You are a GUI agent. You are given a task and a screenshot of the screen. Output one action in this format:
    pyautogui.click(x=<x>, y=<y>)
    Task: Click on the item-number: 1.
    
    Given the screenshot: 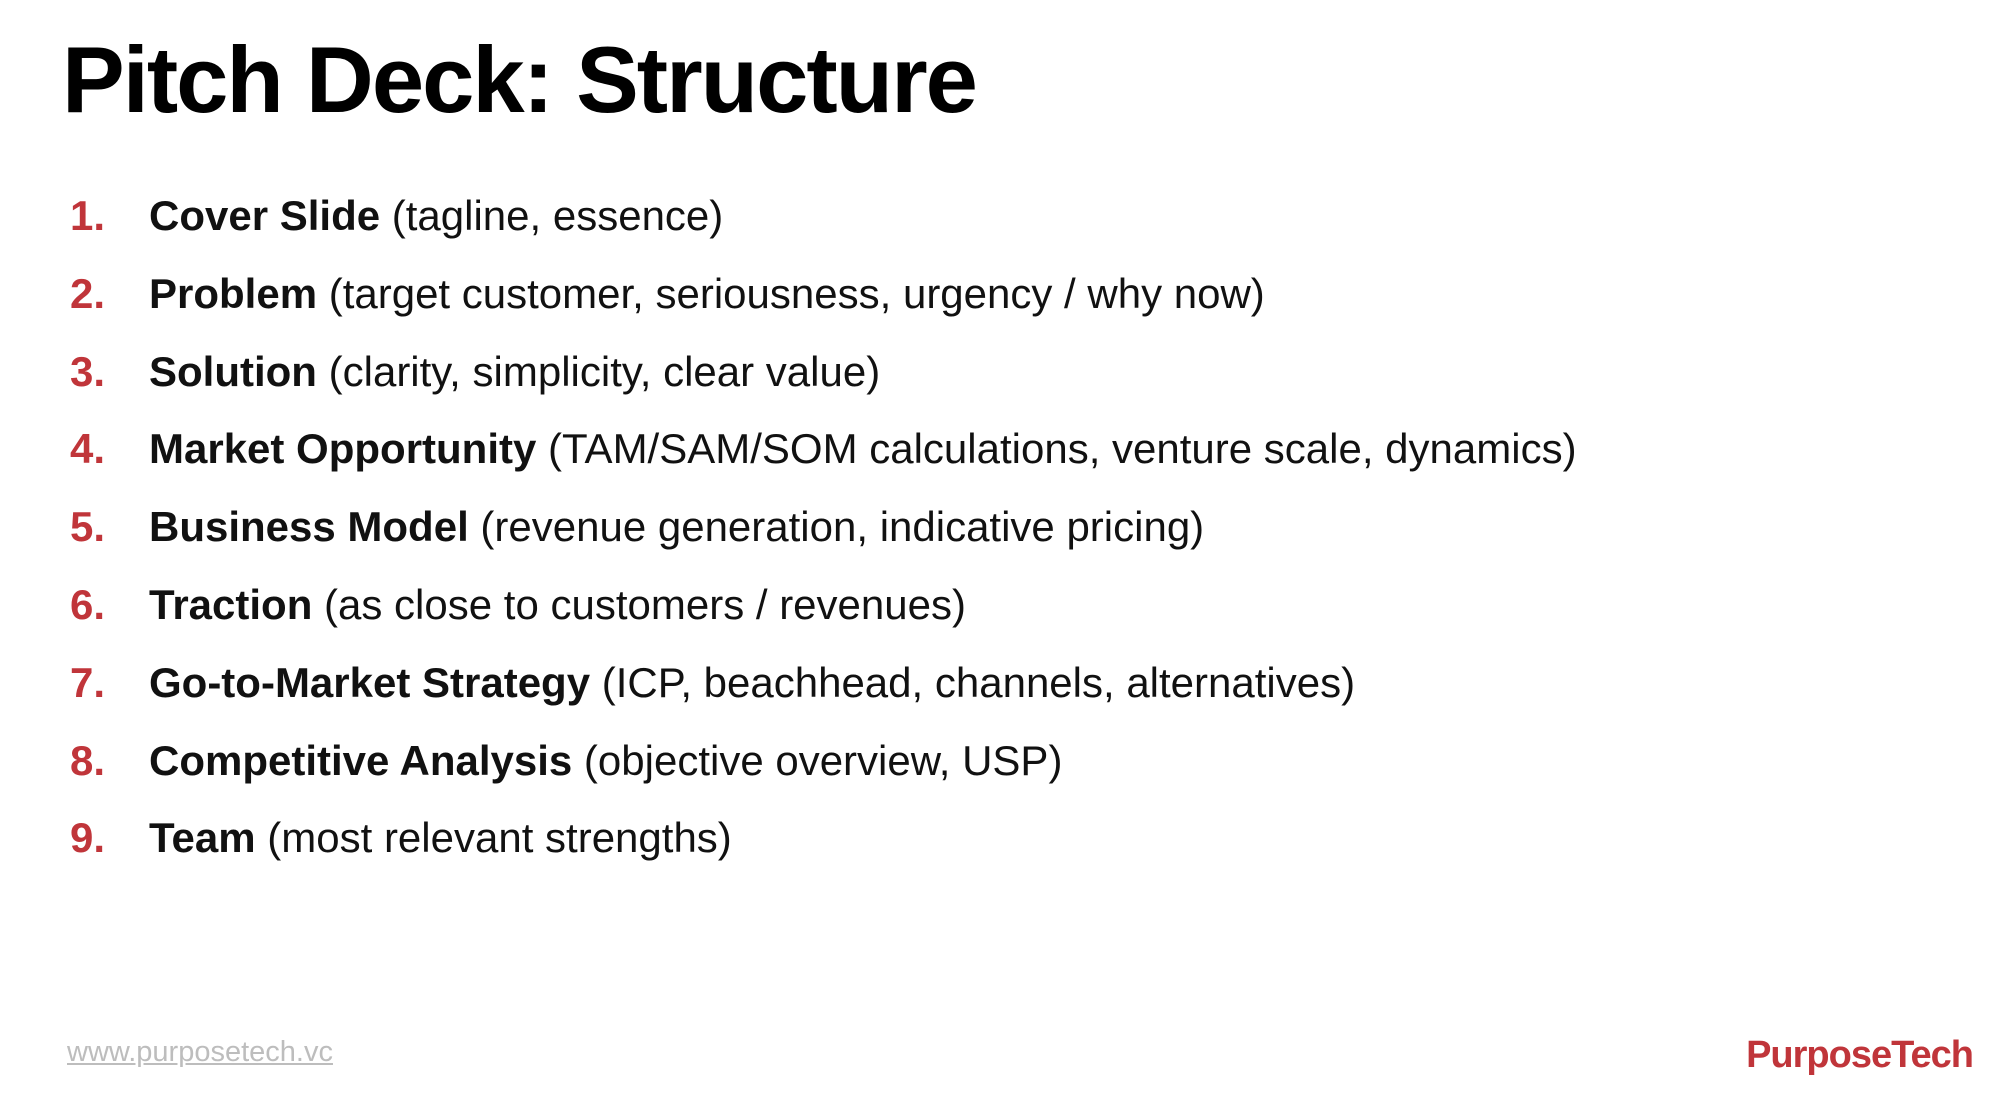 What is the action you would take?
    pyautogui.click(x=88, y=215)
    